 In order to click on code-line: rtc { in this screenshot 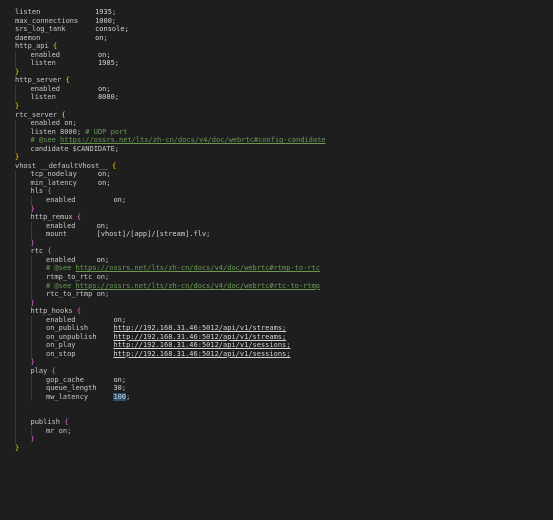, I will do `click(280, 251)`.